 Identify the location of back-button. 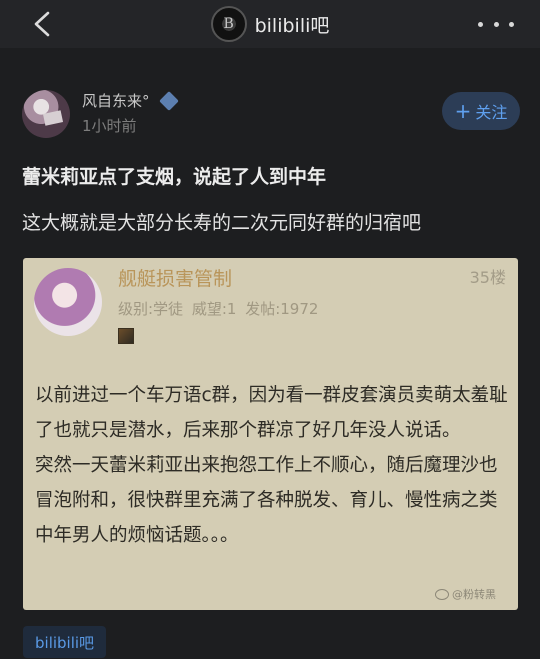
(42, 24).